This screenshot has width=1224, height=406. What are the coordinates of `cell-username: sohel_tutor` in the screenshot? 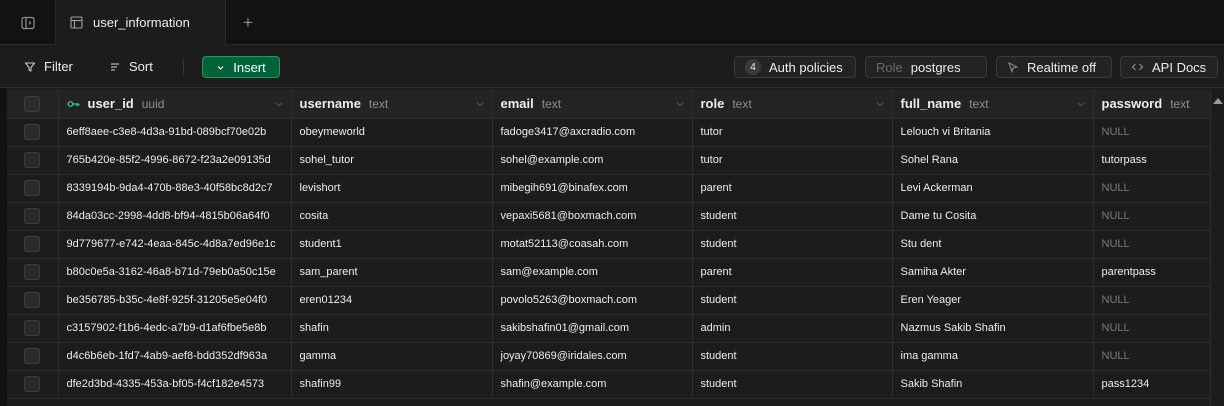 It's located at (392, 160).